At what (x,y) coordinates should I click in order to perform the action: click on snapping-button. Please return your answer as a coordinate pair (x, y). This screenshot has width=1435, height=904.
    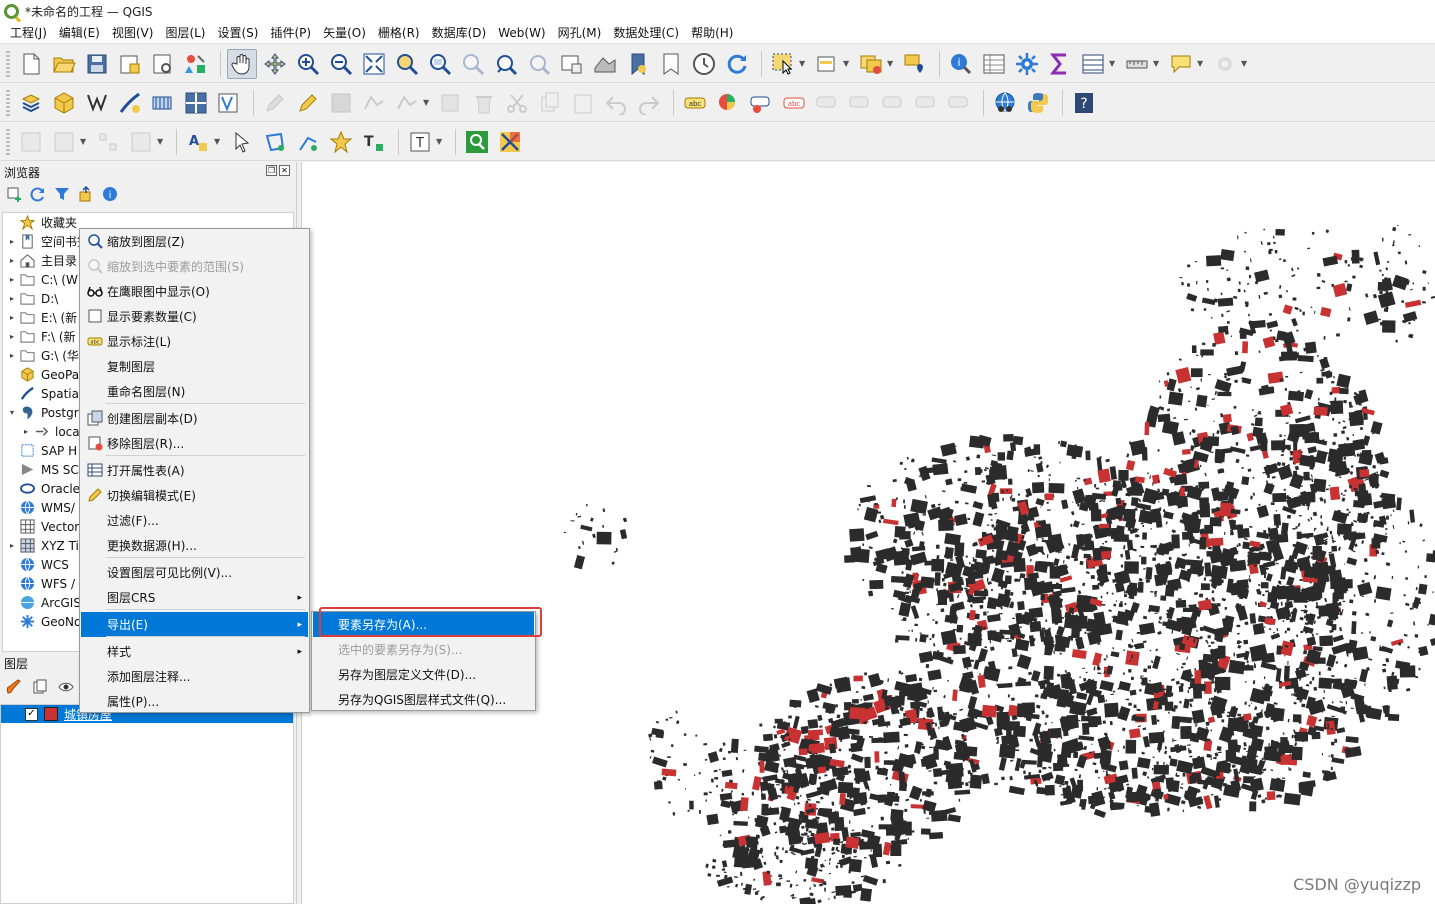
    Looking at the image, I should click on (64, 142).